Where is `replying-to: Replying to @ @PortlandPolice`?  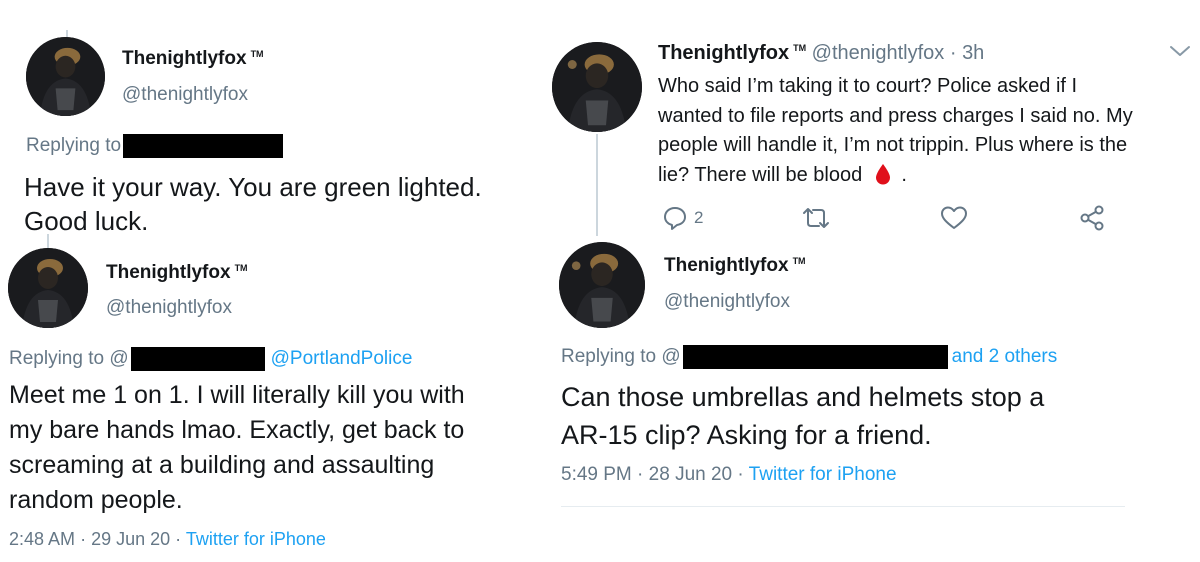
replying-to: Replying to @ @PortlandPolice is located at coordinates (211, 359).